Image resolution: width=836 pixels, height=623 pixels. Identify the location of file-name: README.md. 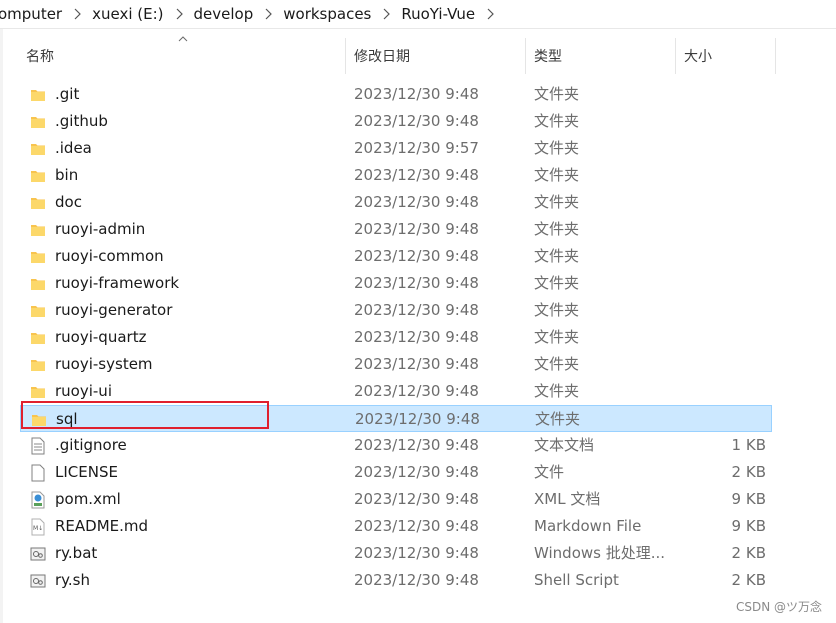
(102, 526).